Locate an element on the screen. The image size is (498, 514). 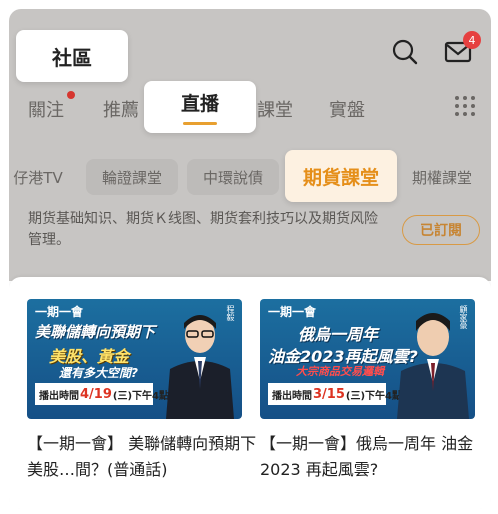
thumb-air-date: 3/15 is located at coordinates (329, 394).